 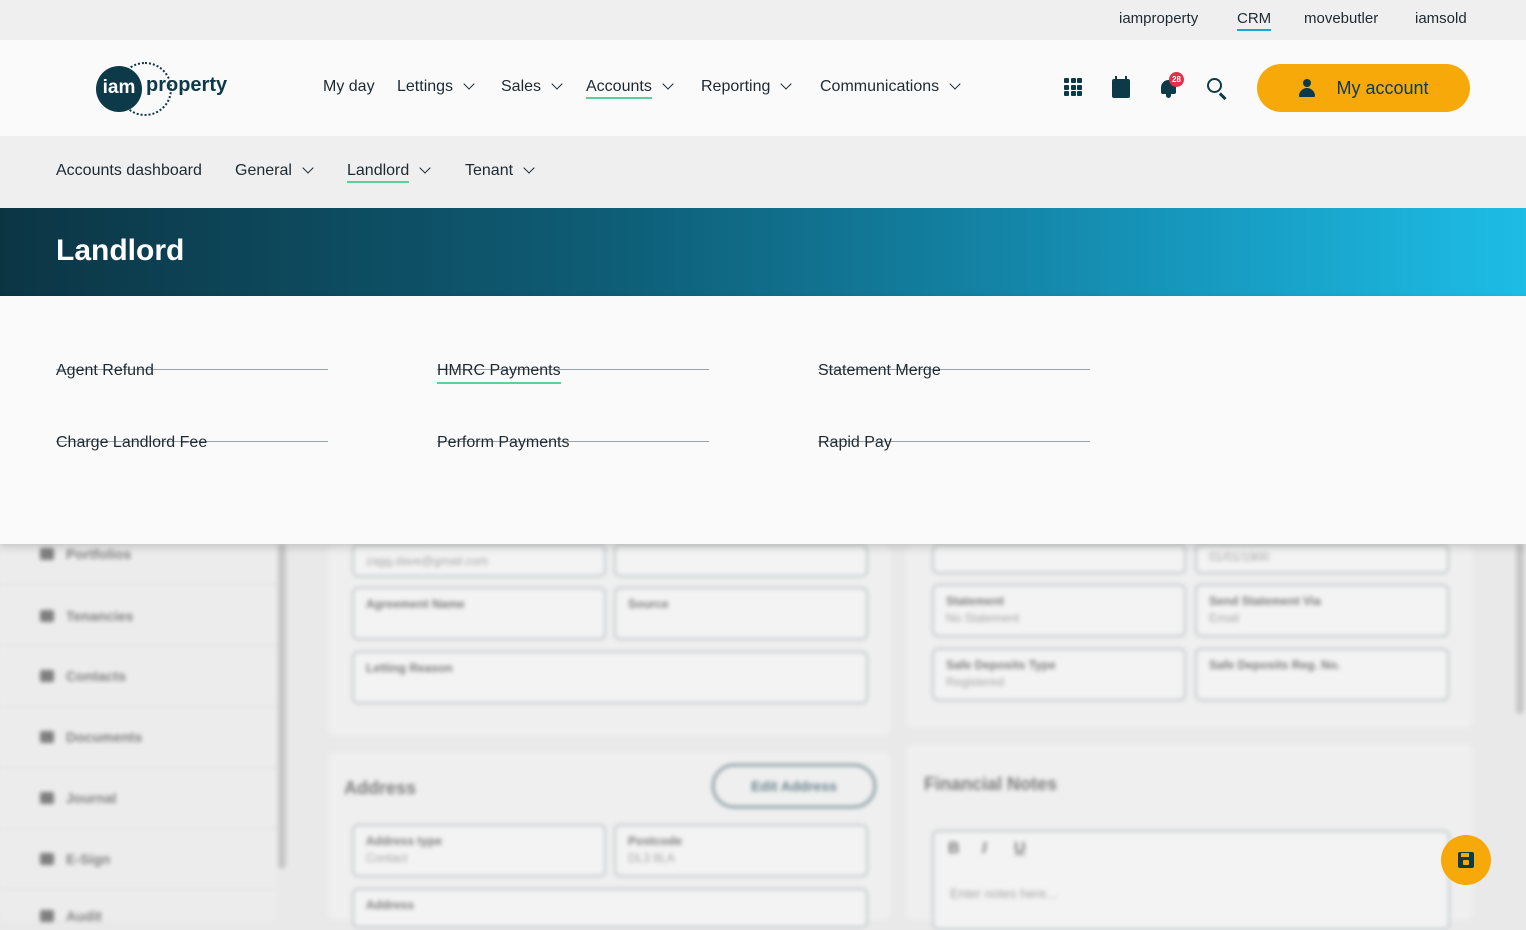 What do you see at coordinates (503, 442) in the screenshot?
I see `menu-link-label: Perform Payments` at bounding box center [503, 442].